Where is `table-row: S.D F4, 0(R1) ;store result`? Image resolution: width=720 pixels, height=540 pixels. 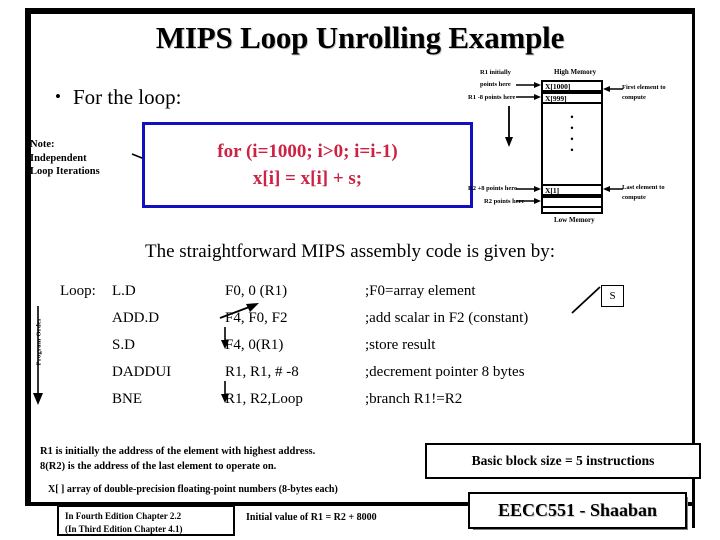 table-row: S.D F4, 0(R1) ;store result is located at coordinates (370, 350).